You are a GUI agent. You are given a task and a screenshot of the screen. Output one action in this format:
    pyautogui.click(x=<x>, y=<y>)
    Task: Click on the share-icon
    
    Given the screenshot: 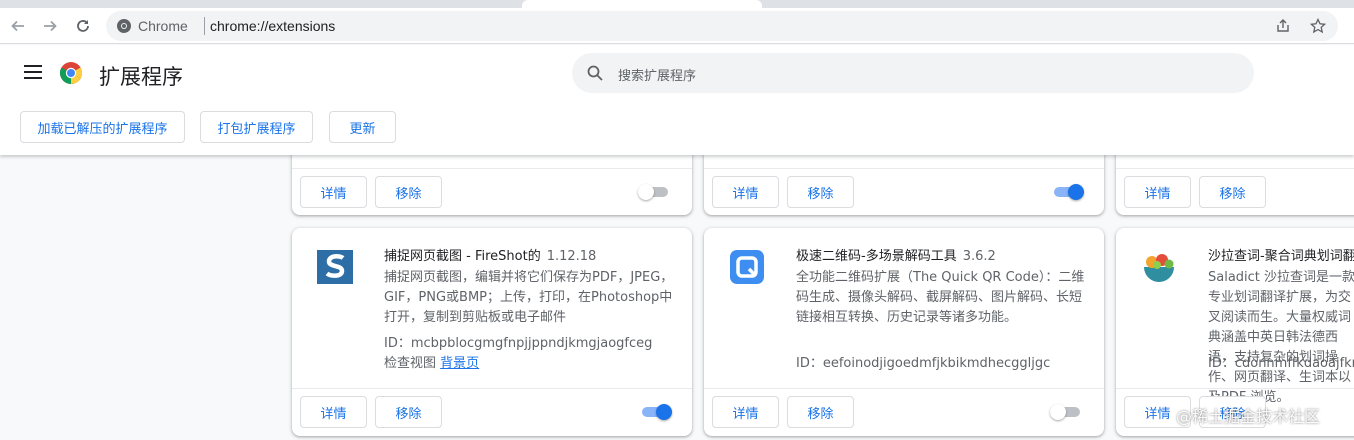 What is the action you would take?
    pyautogui.click(x=1283, y=26)
    